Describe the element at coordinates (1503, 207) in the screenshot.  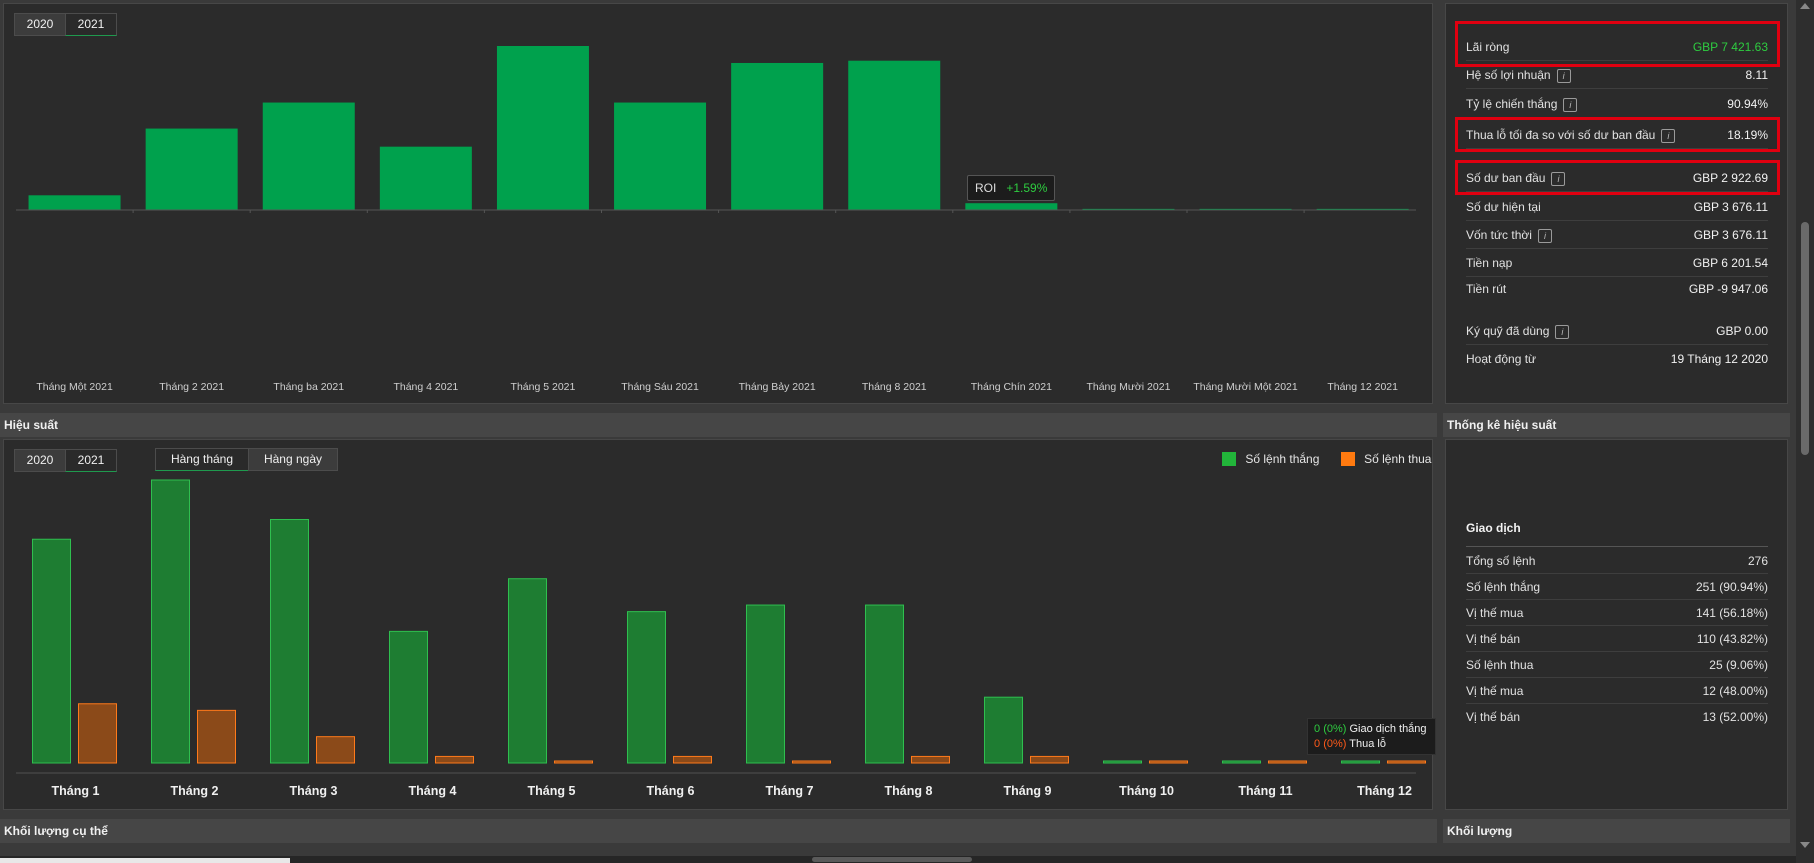
I see `current-balance-label: Số dư hiện tại` at that location.